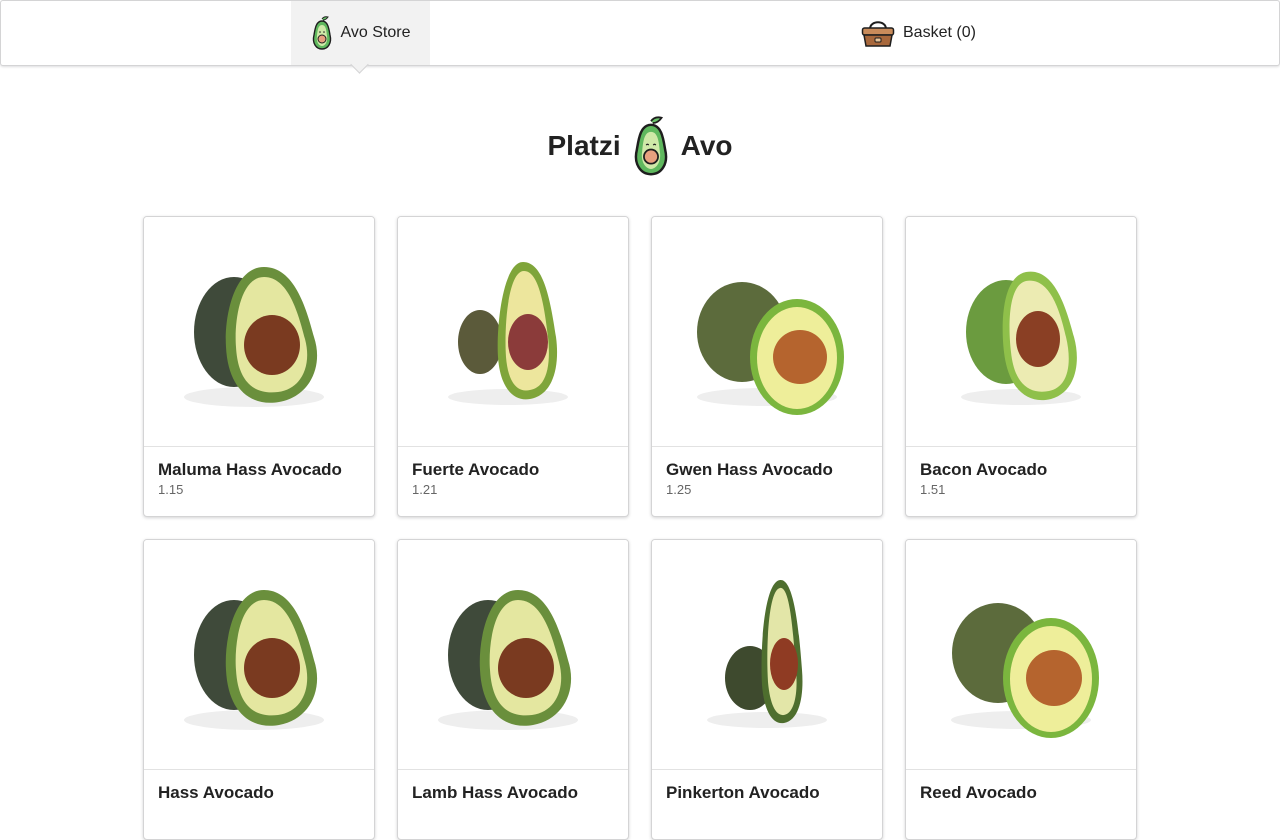 The height and width of the screenshot is (840, 1280). I want to click on product-card: Fuerte Avocado 1.21, so click(513, 366).